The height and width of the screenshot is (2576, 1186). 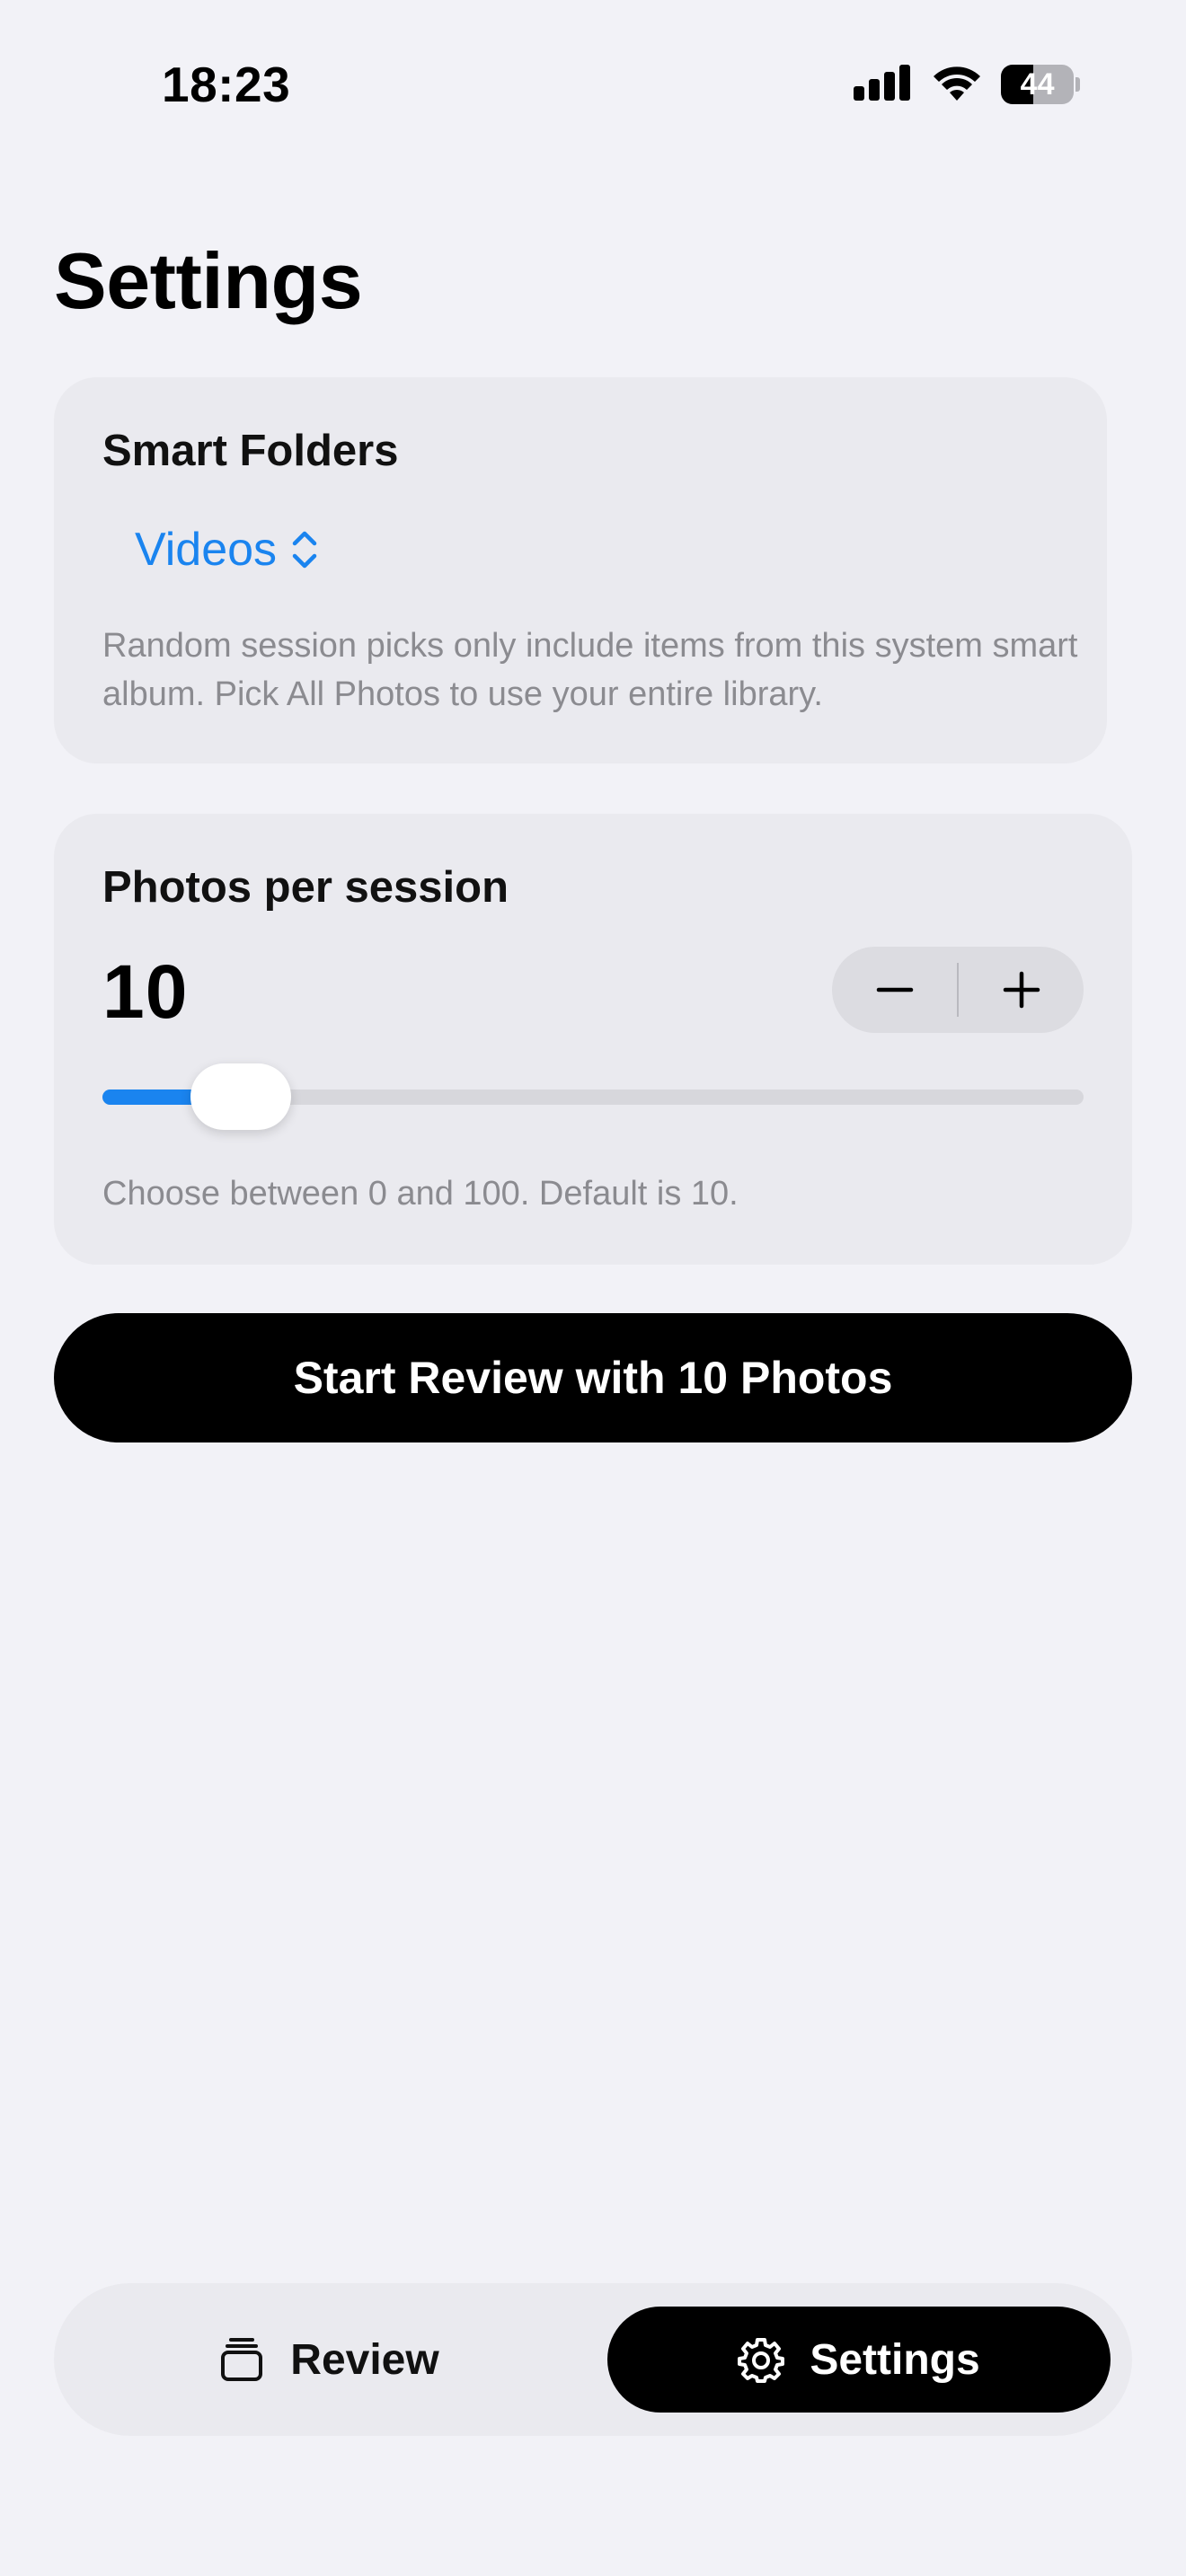 I want to click on start-review-button: Start Review with 10 Photos, so click(x=593, y=1377).